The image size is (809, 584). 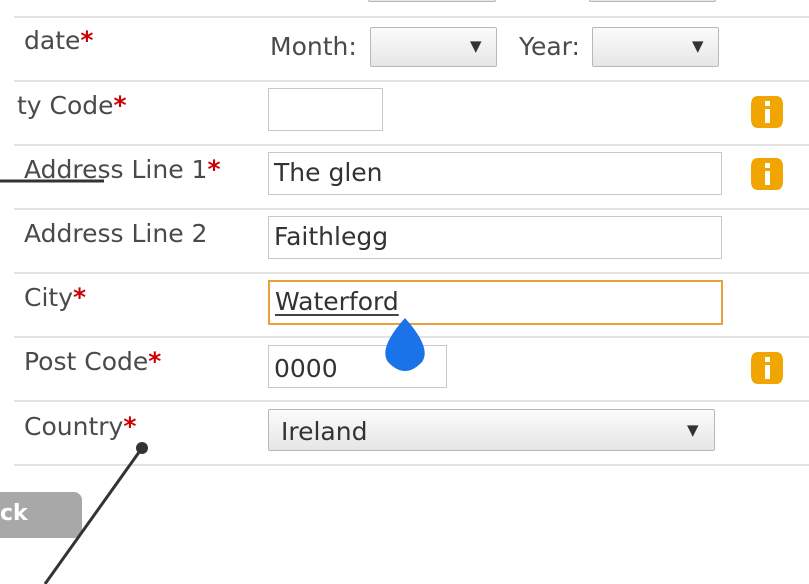 What do you see at coordinates (80, 426) in the screenshot?
I see `country-label: Country*` at bounding box center [80, 426].